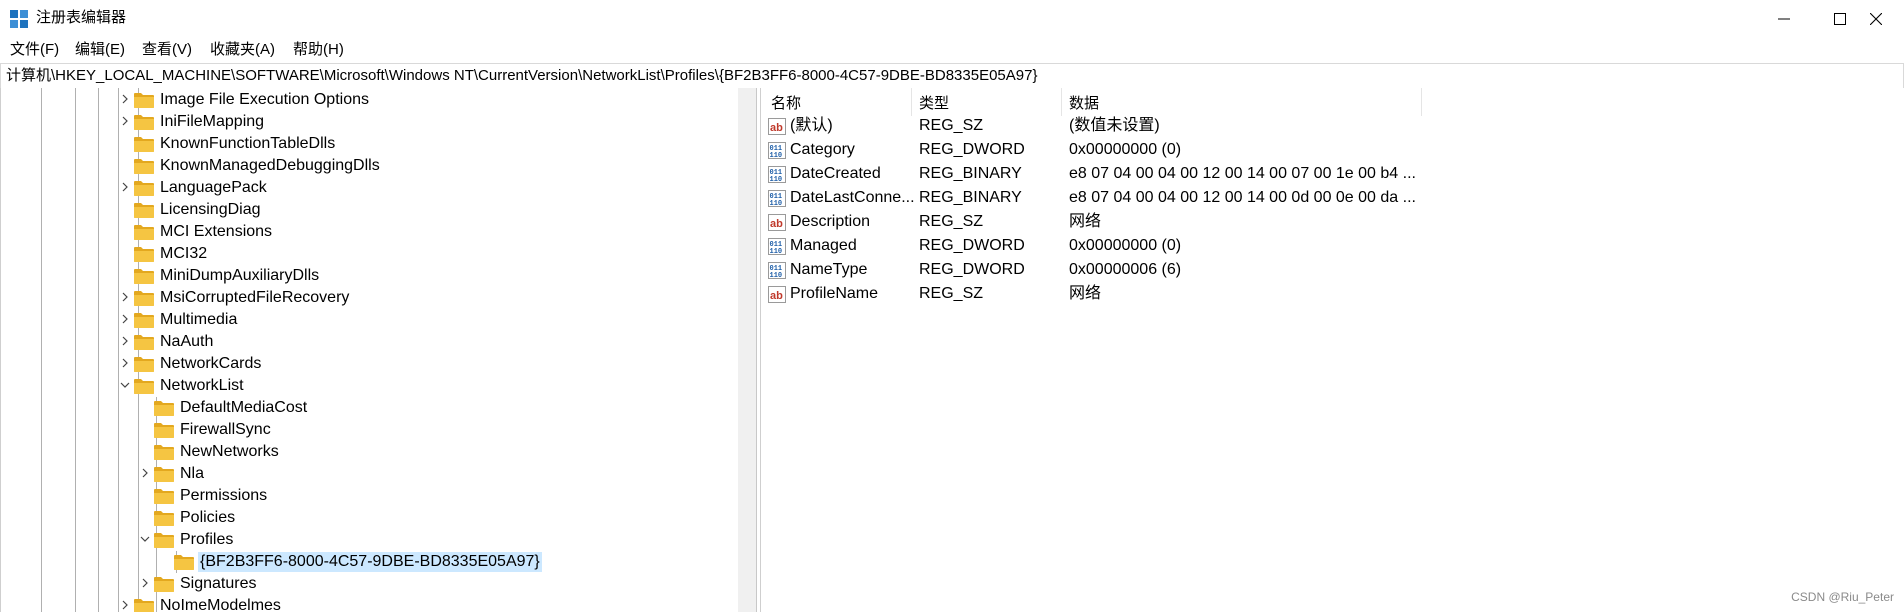  I want to click on tree-node: Permissions, so click(428, 496).